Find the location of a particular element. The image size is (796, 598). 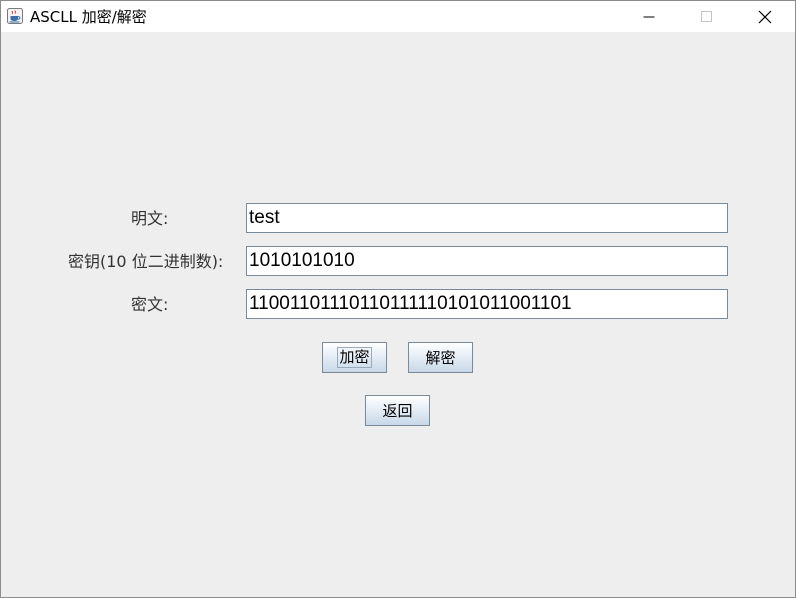

minimize-icon is located at coordinates (649, 16).